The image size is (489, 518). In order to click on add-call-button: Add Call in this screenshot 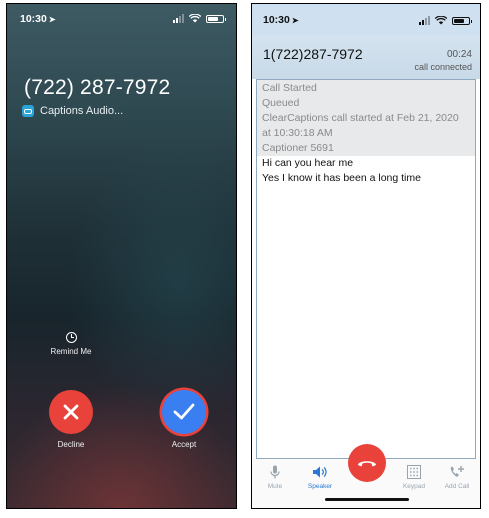, I will do `click(457, 477)`.